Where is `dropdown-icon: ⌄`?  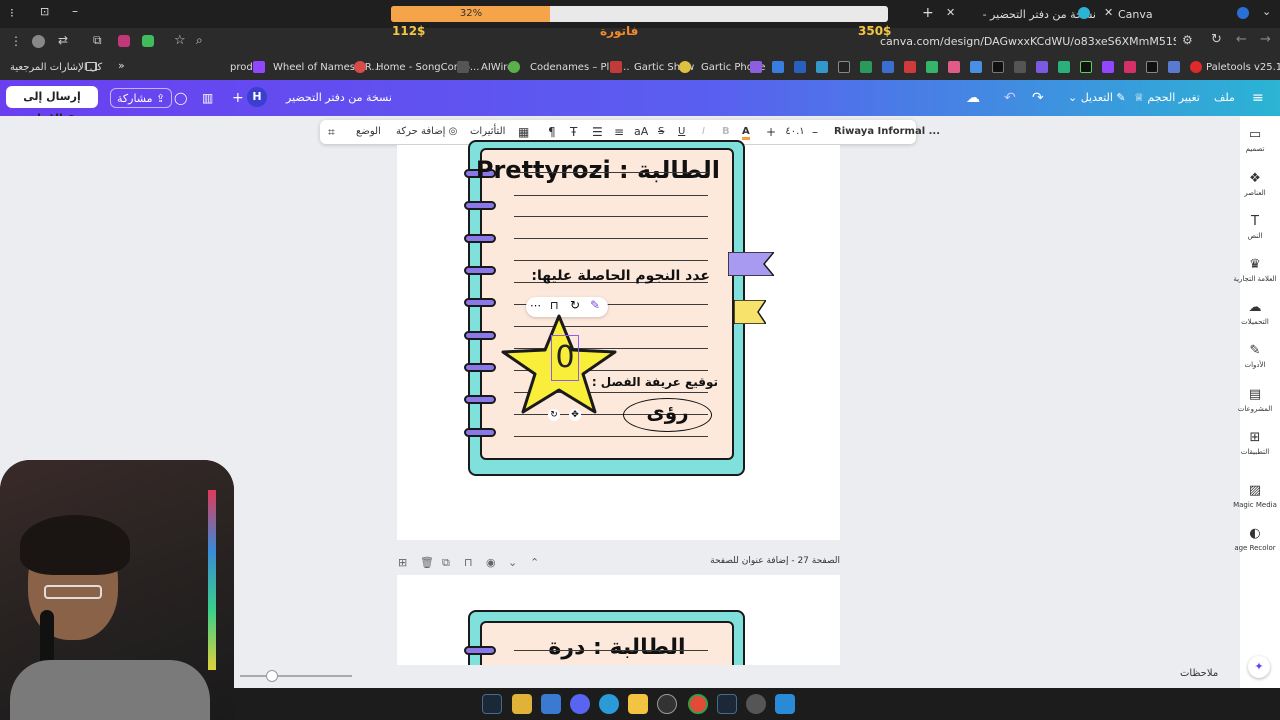 dropdown-icon: ⌄ is located at coordinates (1266, 11).